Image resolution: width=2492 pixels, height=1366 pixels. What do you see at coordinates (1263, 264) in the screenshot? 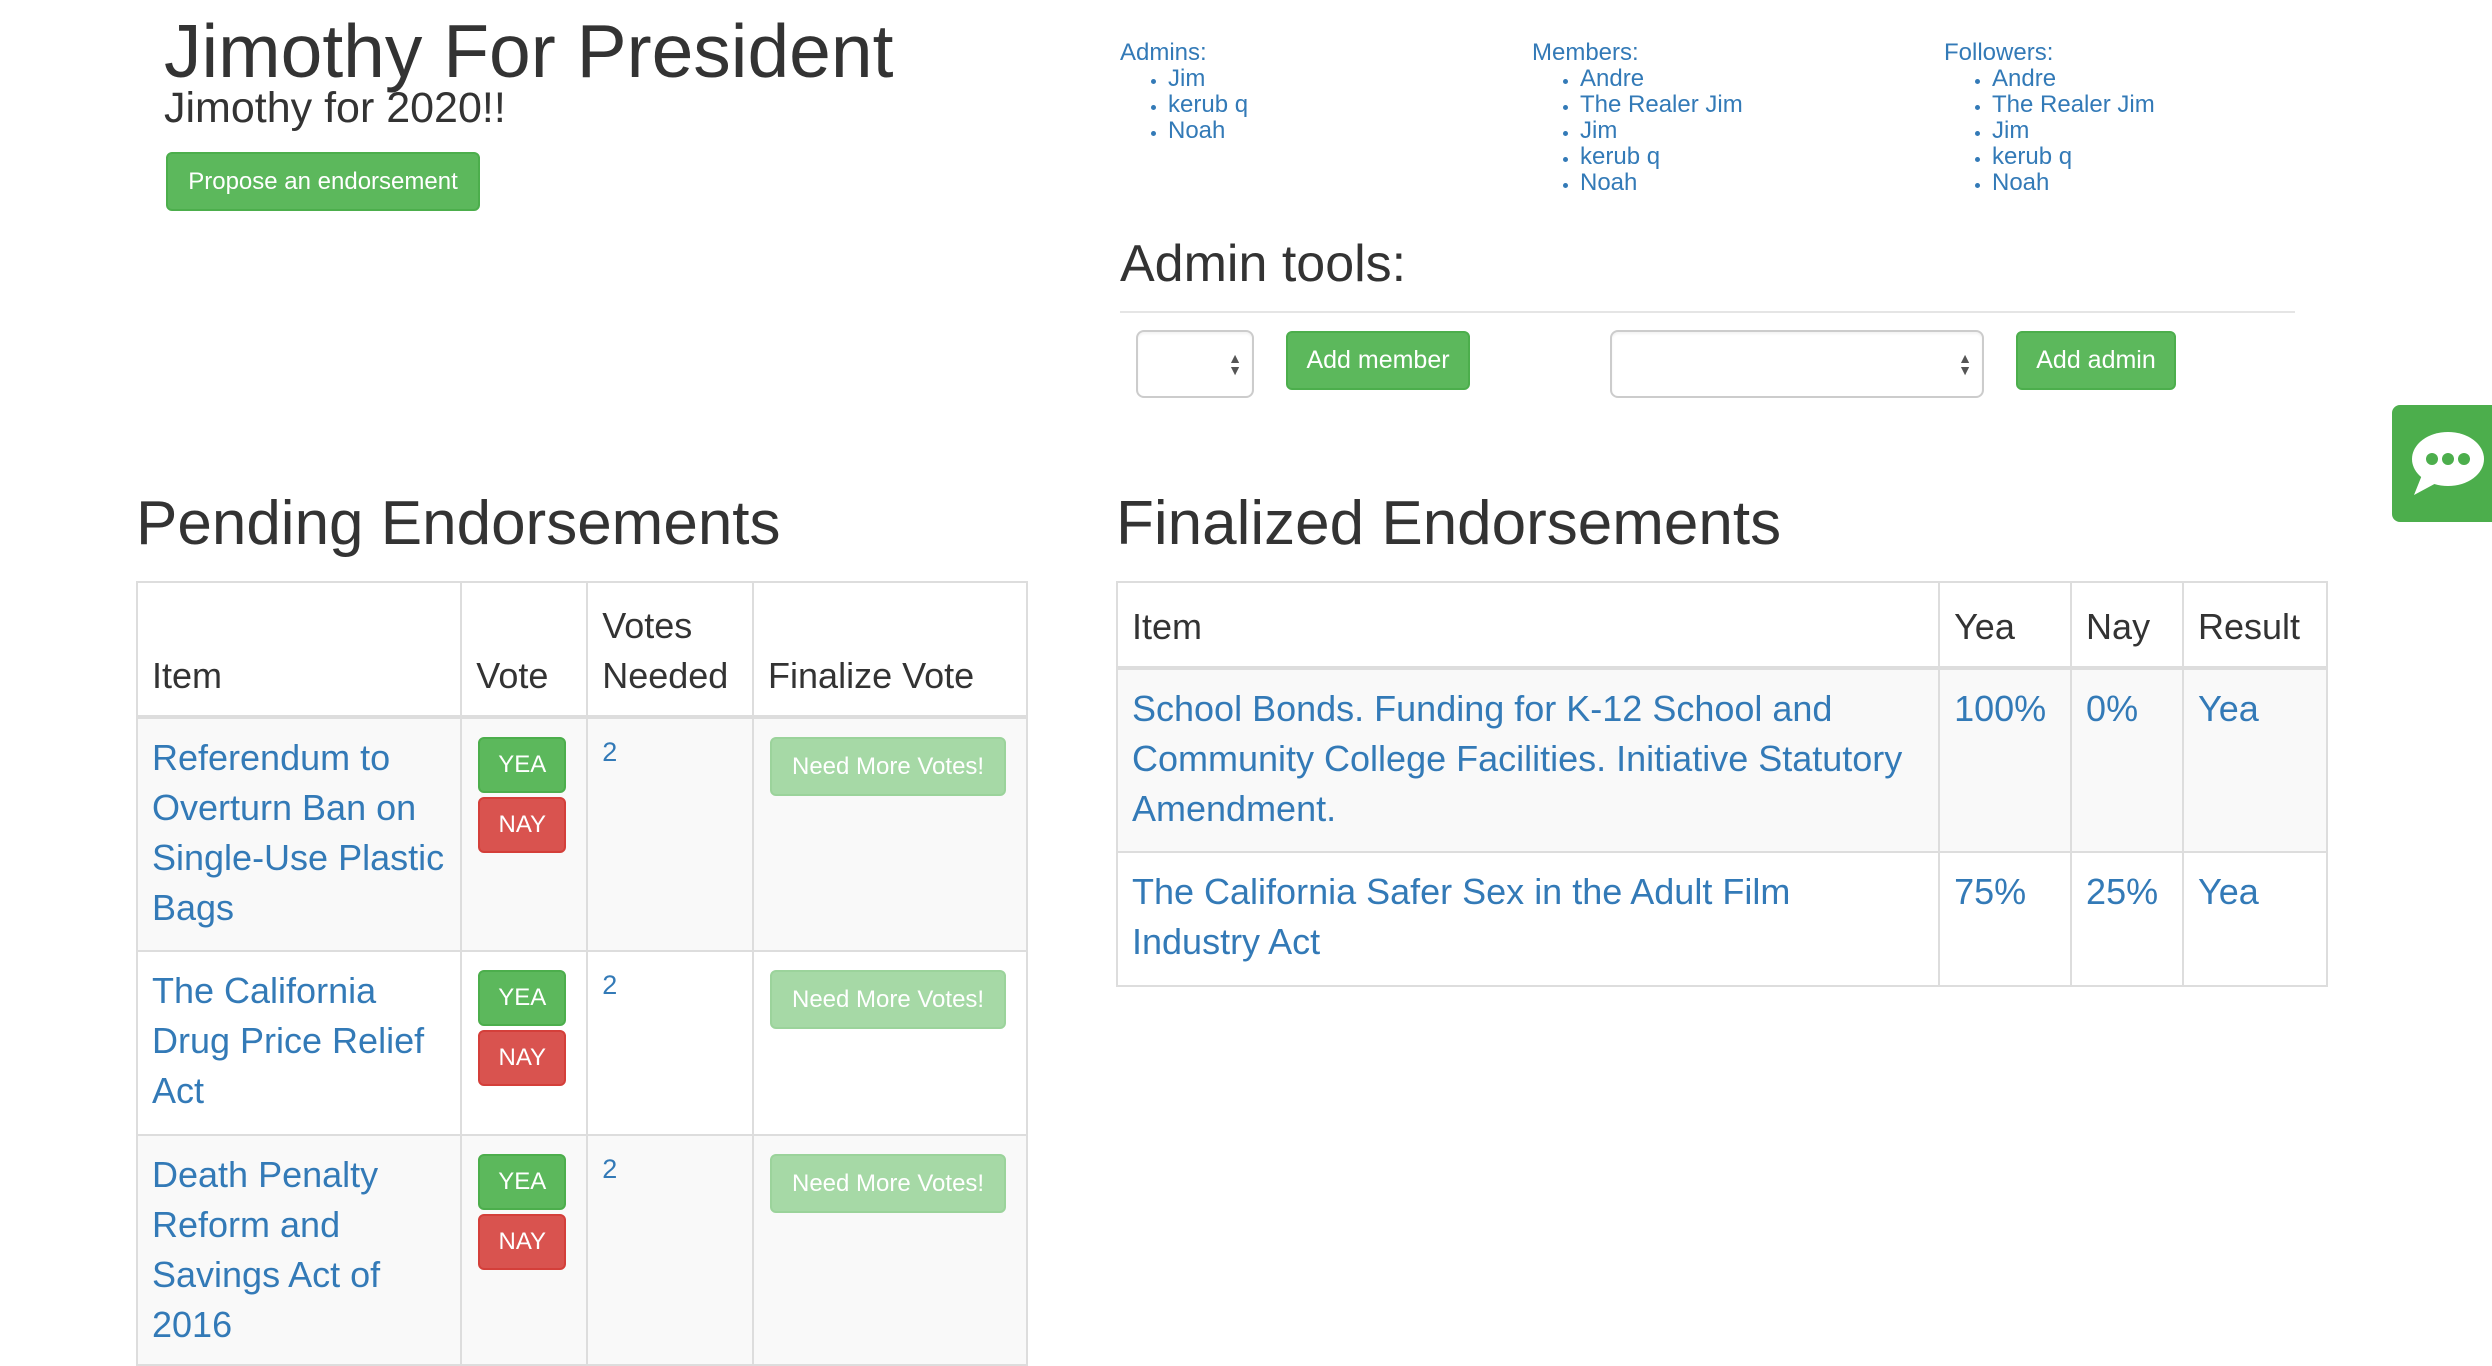
I see `admin-tools-heading: Admin tools:` at bounding box center [1263, 264].